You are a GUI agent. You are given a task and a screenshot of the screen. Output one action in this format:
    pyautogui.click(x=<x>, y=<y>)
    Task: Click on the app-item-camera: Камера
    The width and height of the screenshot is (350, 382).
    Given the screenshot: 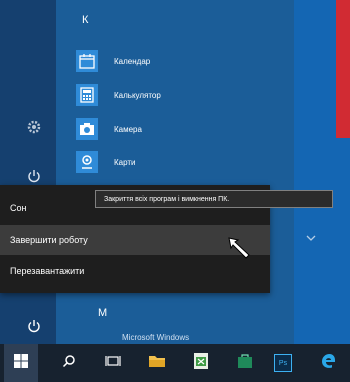 What is the action you would take?
    pyautogui.click(x=109, y=129)
    